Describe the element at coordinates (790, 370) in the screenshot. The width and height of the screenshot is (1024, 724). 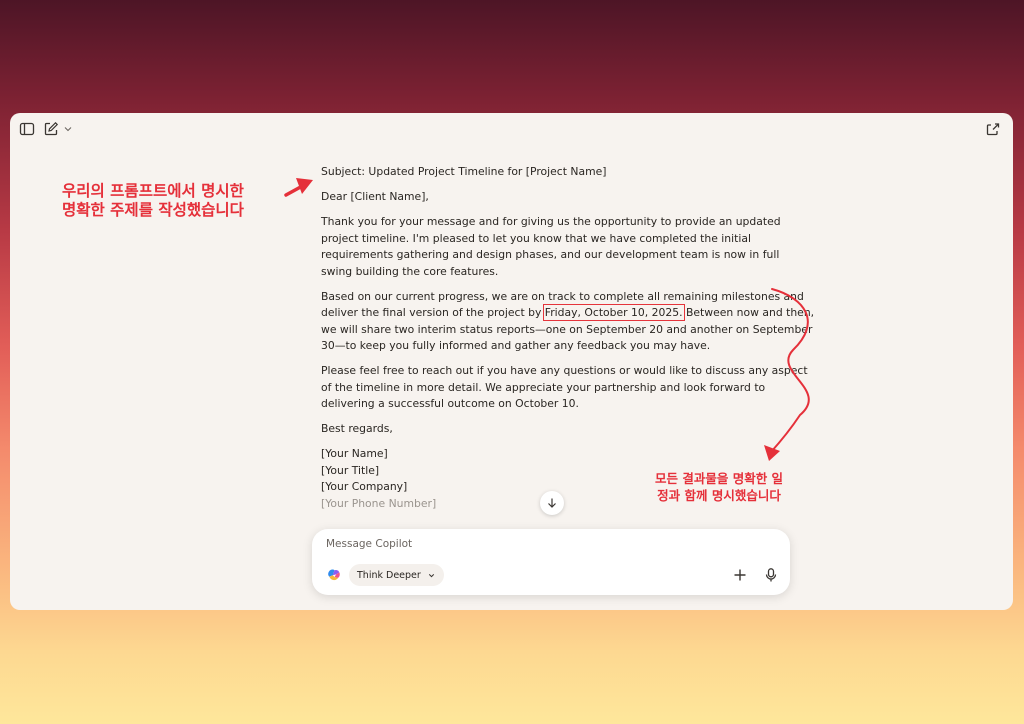
I see `arrow-to-deadline` at that location.